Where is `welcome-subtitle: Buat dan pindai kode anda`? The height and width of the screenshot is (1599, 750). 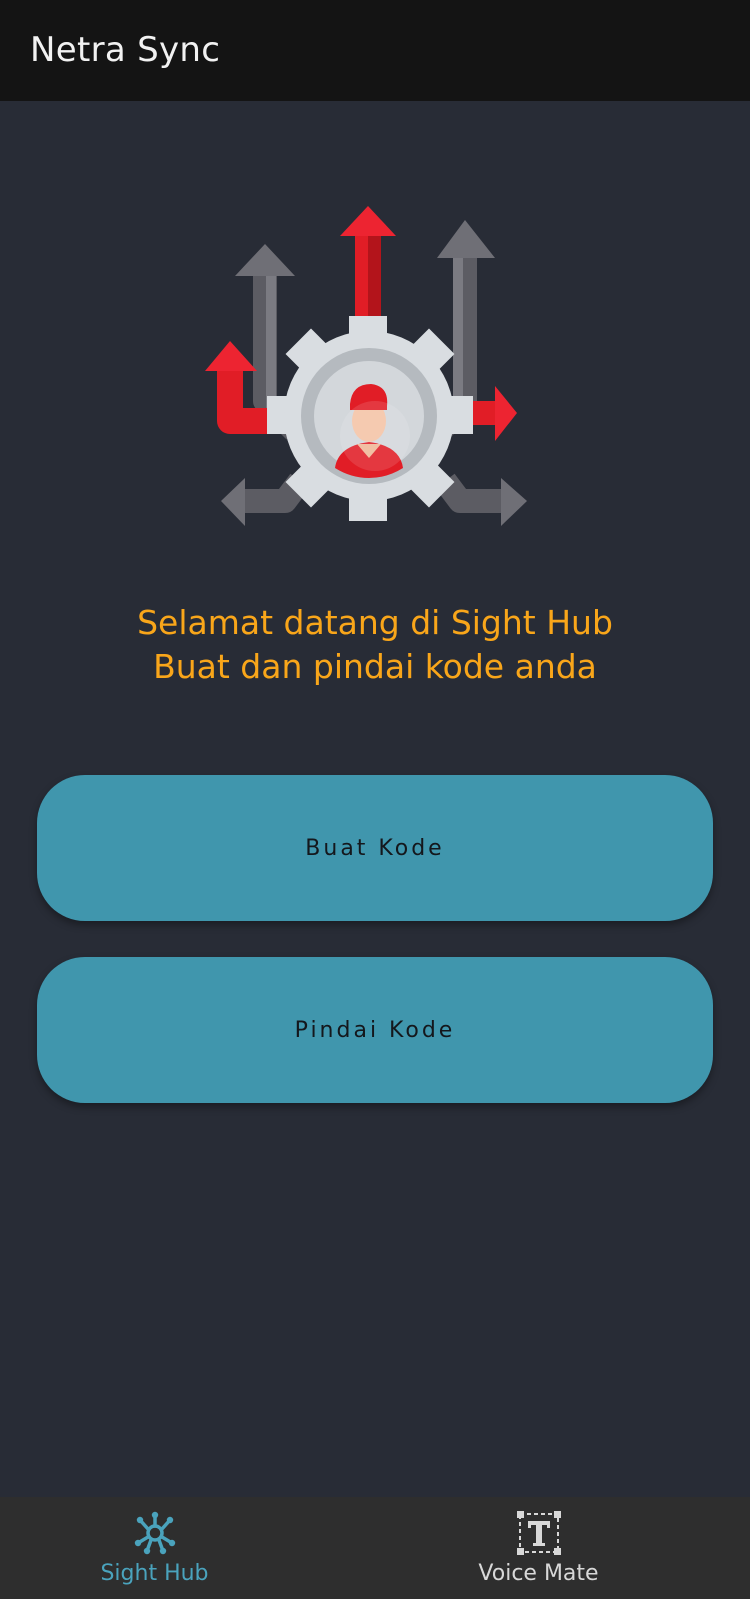 welcome-subtitle: Buat dan pindai kode anda is located at coordinates (375, 666).